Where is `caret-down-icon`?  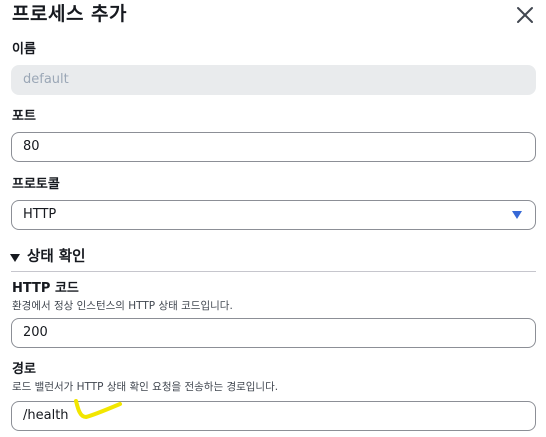 caret-down-icon is located at coordinates (517, 215).